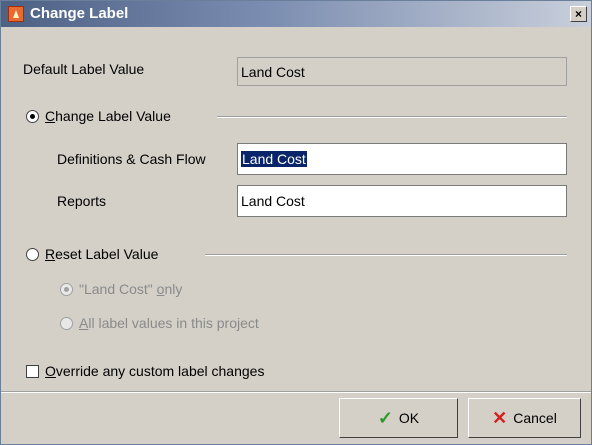 The height and width of the screenshot is (445, 592). Describe the element at coordinates (386, 255) in the screenshot. I see `reset-section-separator` at that location.